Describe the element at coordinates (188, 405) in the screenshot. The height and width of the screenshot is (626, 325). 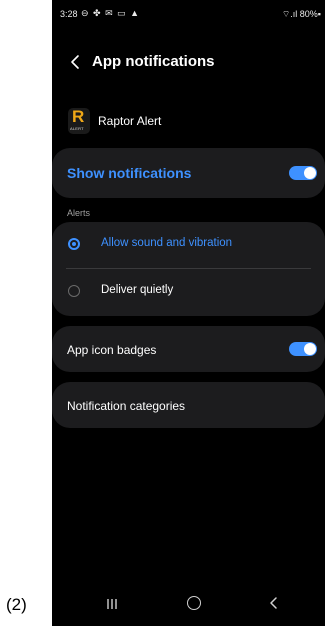
I see `notification-categories-row: Notification categories` at that location.